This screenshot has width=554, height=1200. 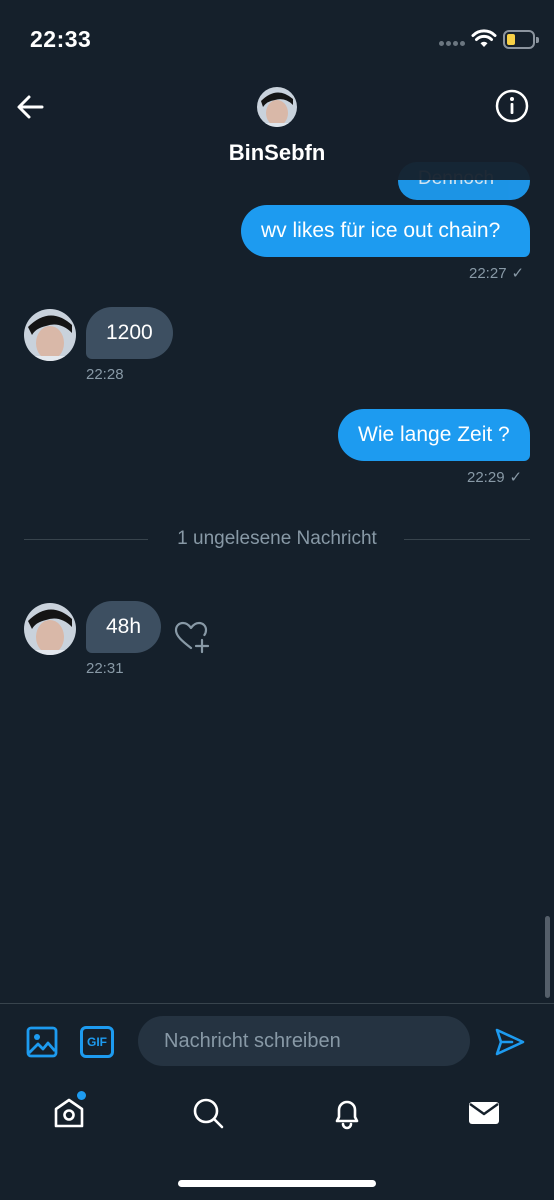 What do you see at coordinates (105, 668) in the screenshot?
I see `message-timestamp: 22:31` at bounding box center [105, 668].